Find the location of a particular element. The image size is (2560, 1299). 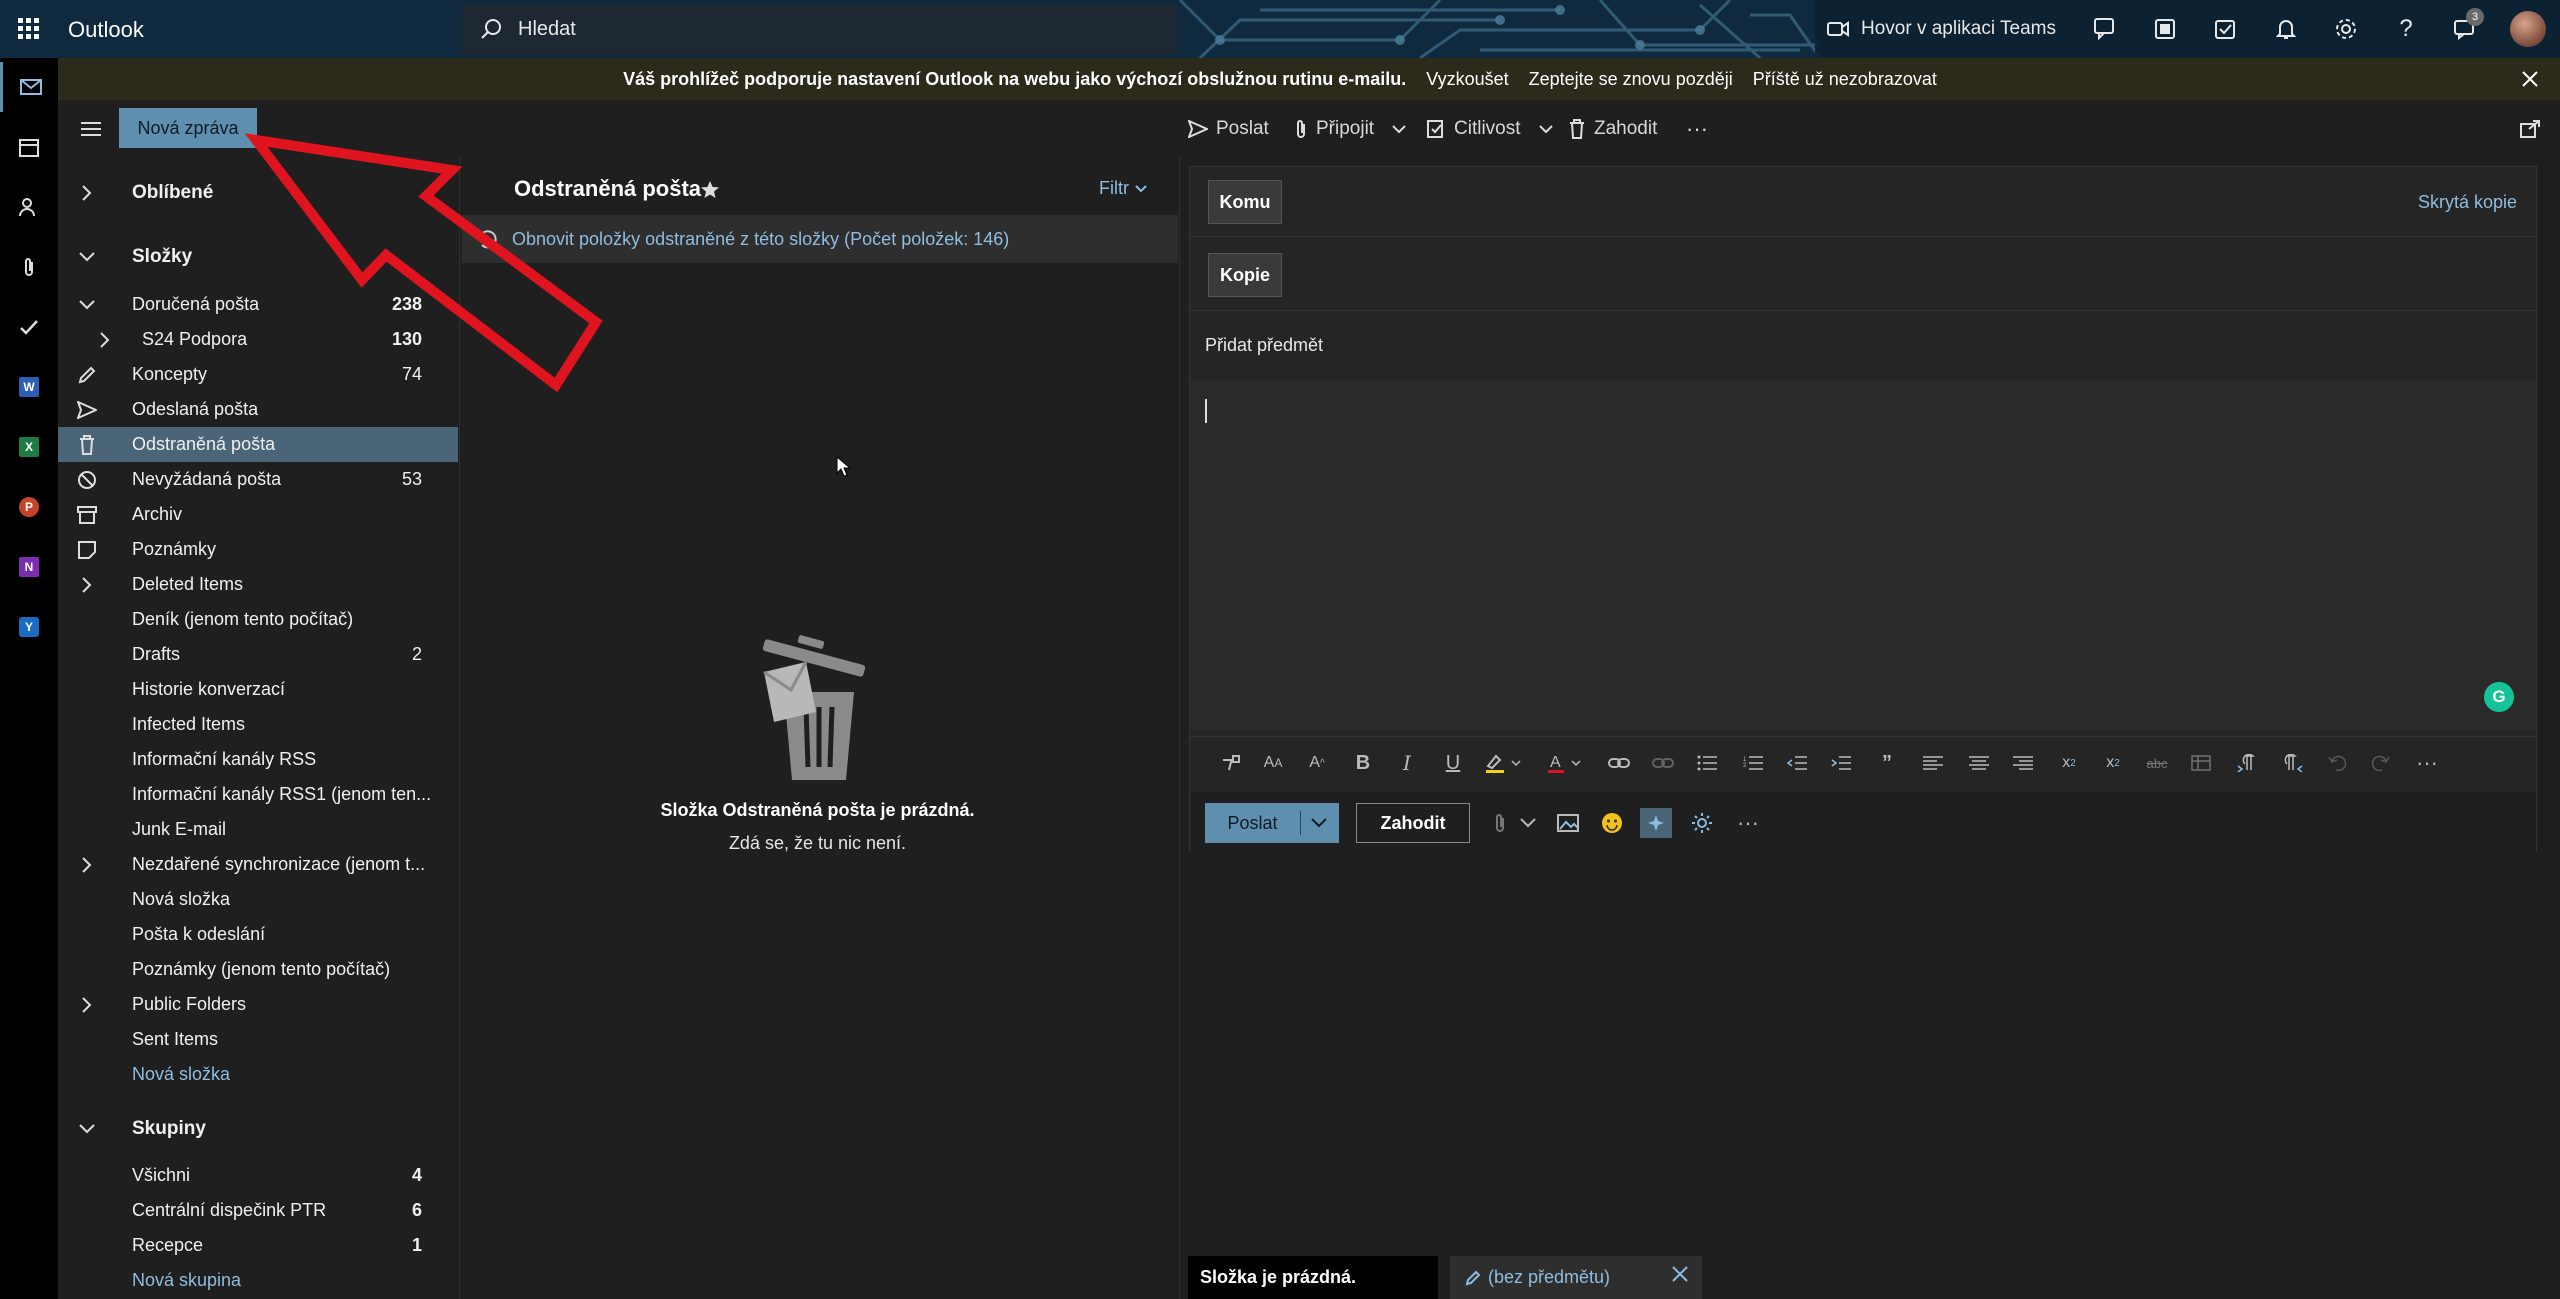

unlink-icon is located at coordinates (1663, 763).